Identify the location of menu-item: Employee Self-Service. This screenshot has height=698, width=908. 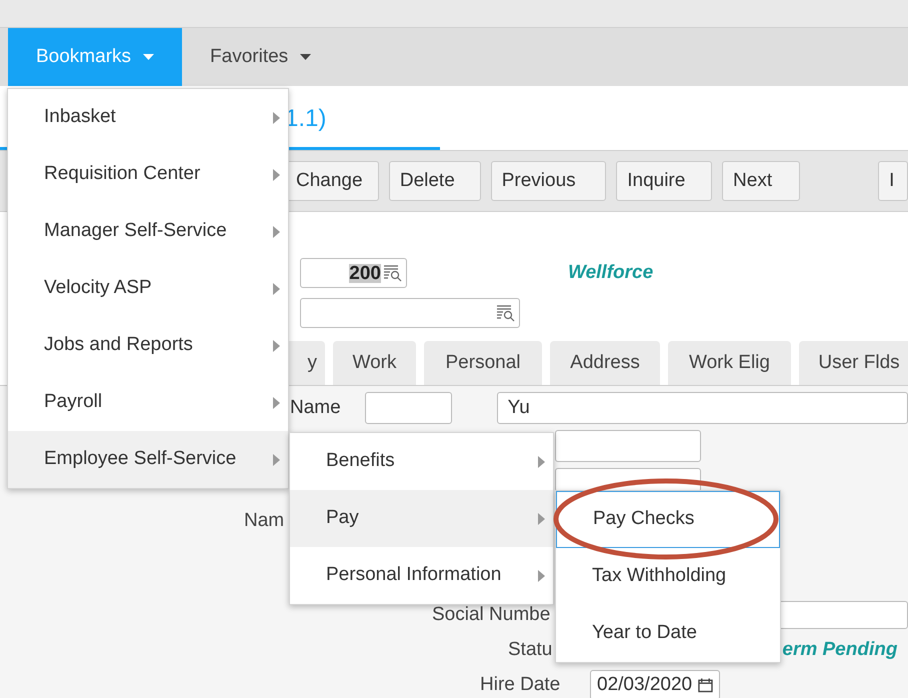
(148, 459).